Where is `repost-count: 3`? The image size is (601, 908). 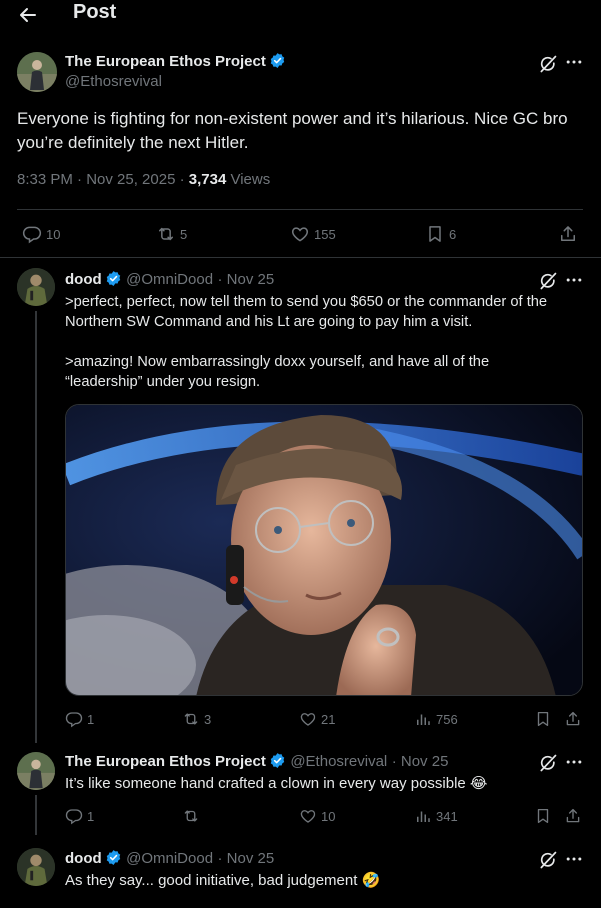 repost-count: 3 is located at coordinates (208, 719).